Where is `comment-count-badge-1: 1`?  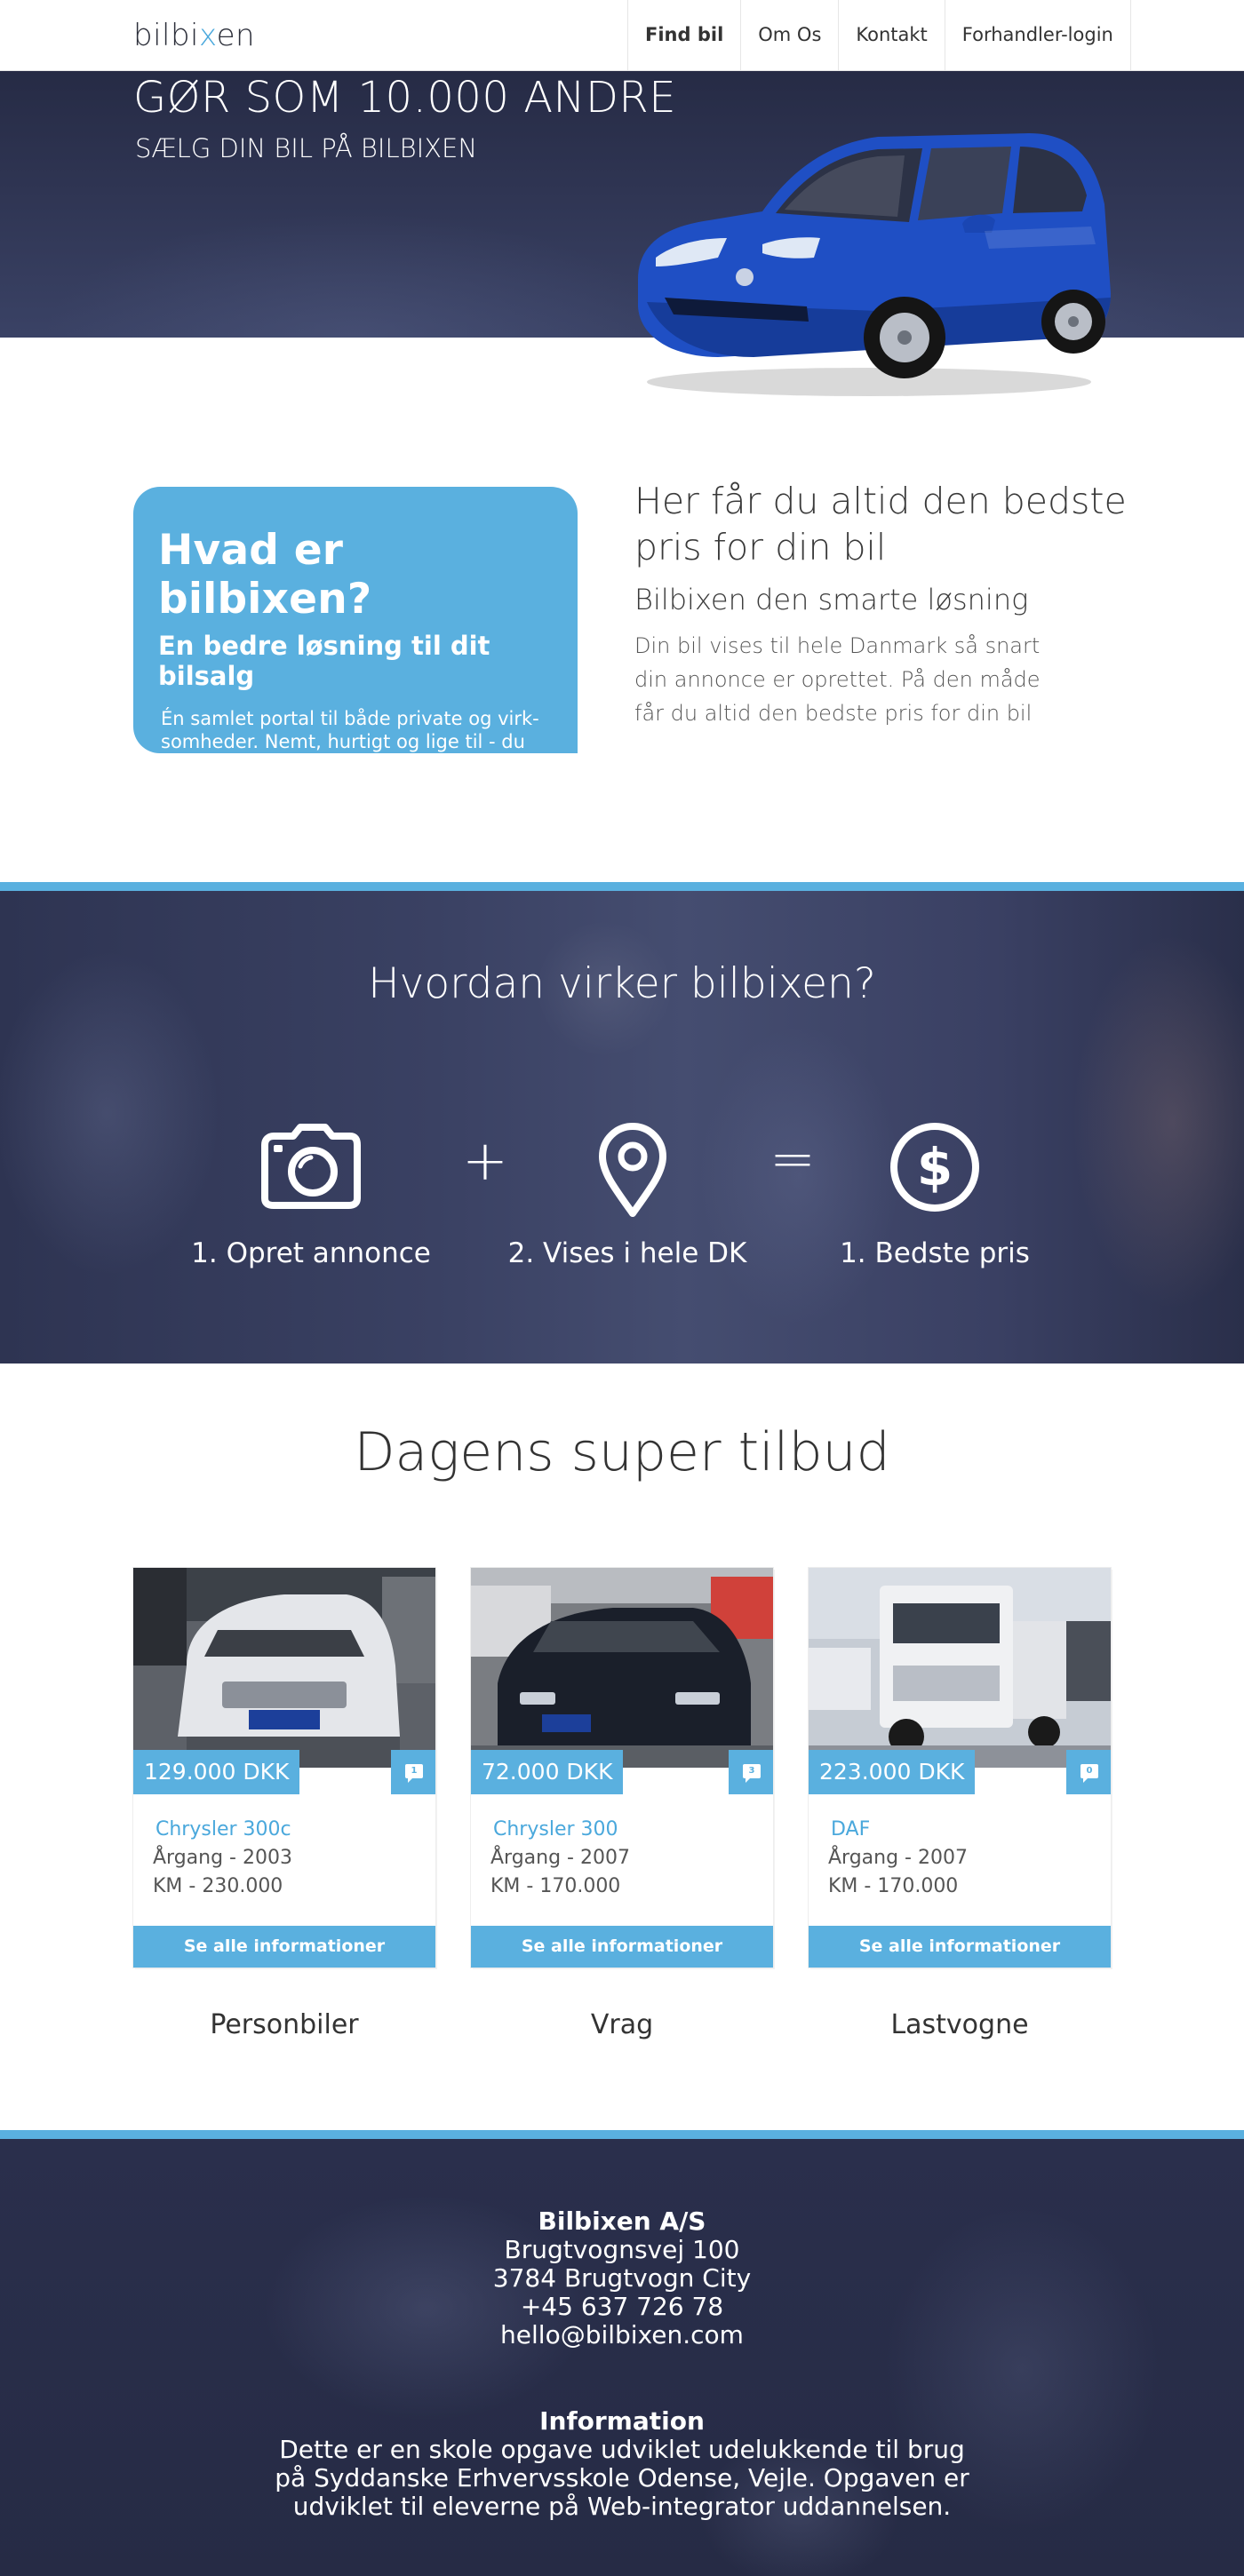 comment-count-badge-1: 1 is located at coordinates (413, 1772).